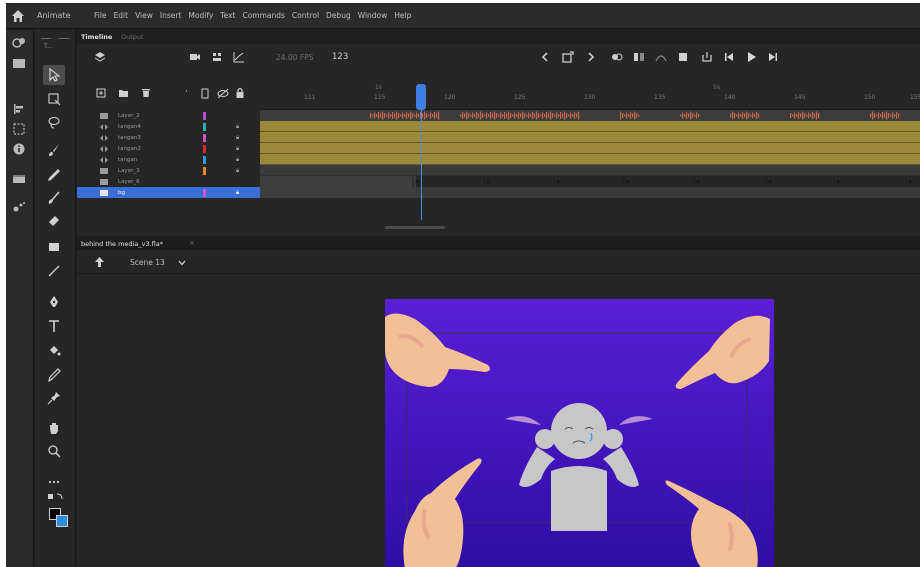  What do you see at coordinates (54, 175) in the screenshot?
I see `pencil-tool` at bounding box center [54, 175].